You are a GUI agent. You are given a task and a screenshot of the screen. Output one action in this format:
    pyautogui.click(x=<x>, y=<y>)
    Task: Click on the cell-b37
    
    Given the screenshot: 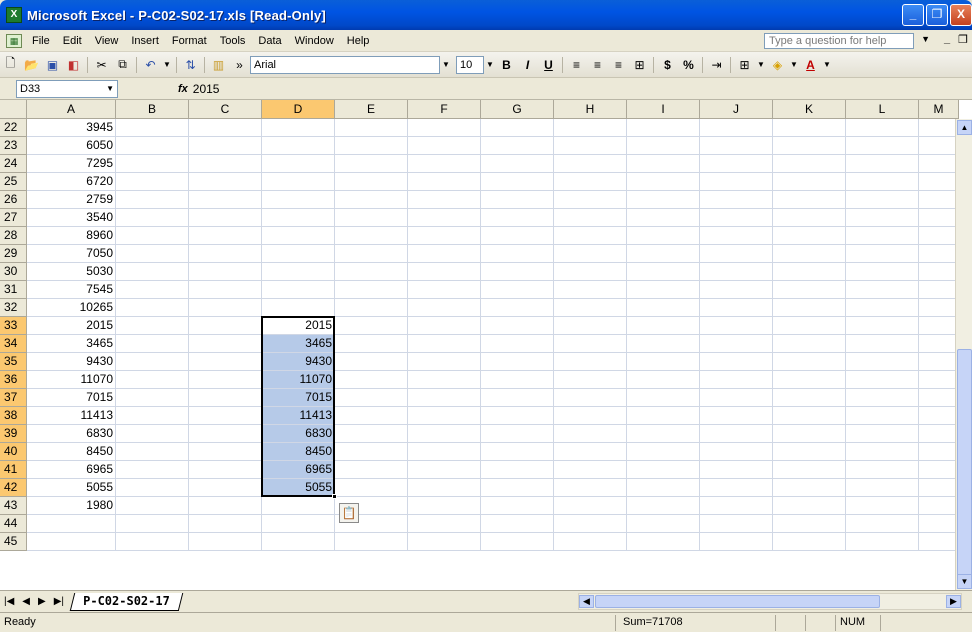 What is the action you would take?
    pyautogui.click(x=152, y=398)
    